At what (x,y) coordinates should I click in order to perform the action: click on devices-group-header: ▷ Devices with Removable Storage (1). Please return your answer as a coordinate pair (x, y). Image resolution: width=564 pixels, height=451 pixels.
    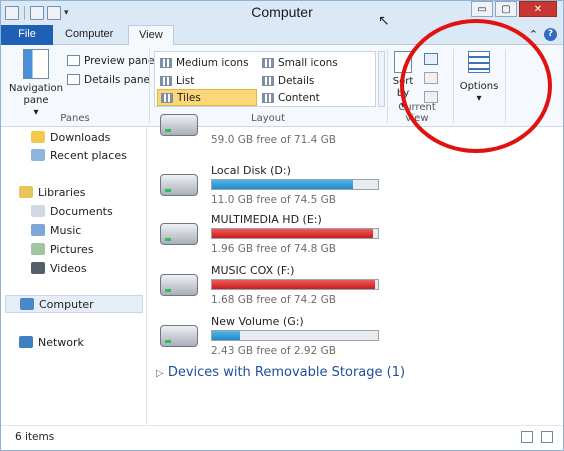
    Looking at the image, I should click on (280, 372).